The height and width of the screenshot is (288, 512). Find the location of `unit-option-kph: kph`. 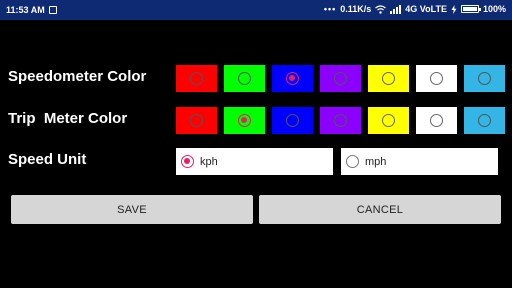

unit-option-kph: kph is located at coordinates (254, 161).